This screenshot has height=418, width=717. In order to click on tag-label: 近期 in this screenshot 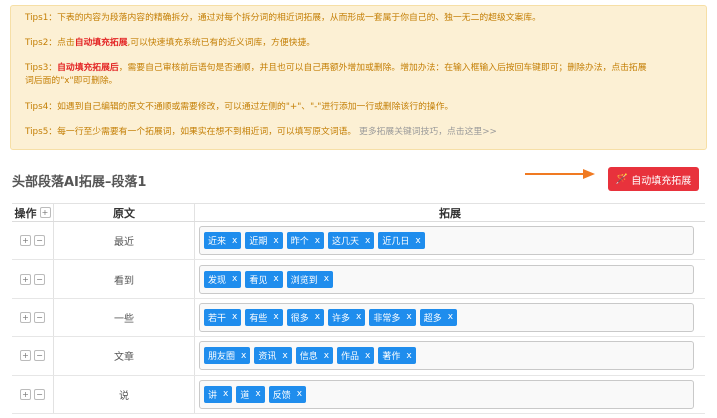, I will do `click(258, 242)`.